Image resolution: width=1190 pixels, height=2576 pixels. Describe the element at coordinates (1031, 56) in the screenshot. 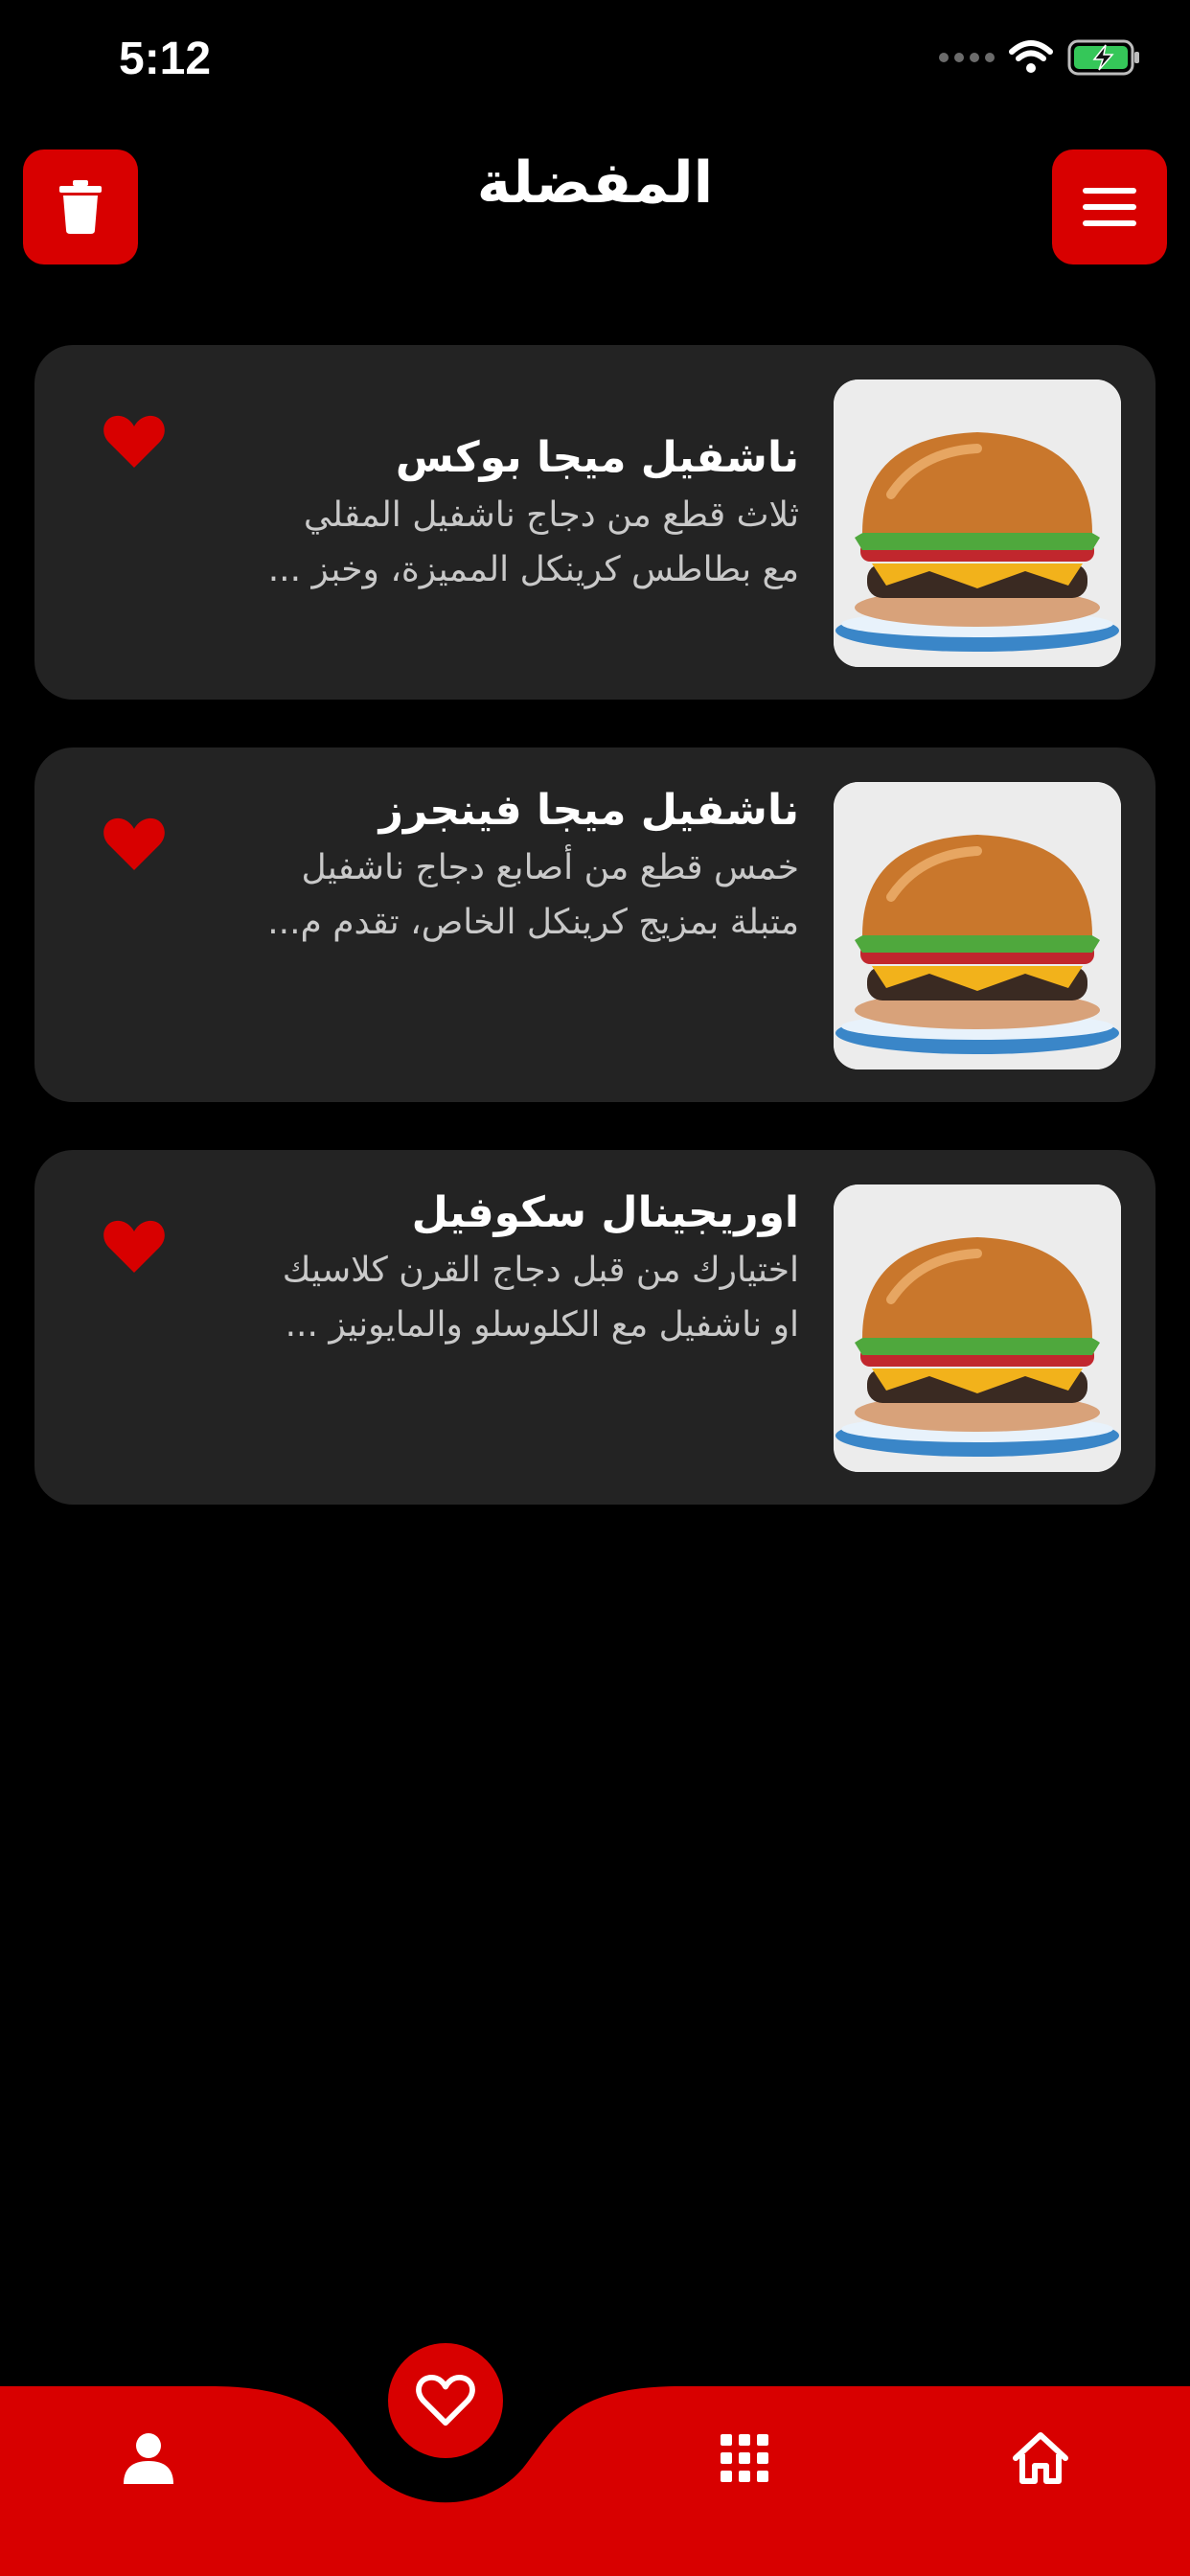

I see `wifi-icon` at that location.